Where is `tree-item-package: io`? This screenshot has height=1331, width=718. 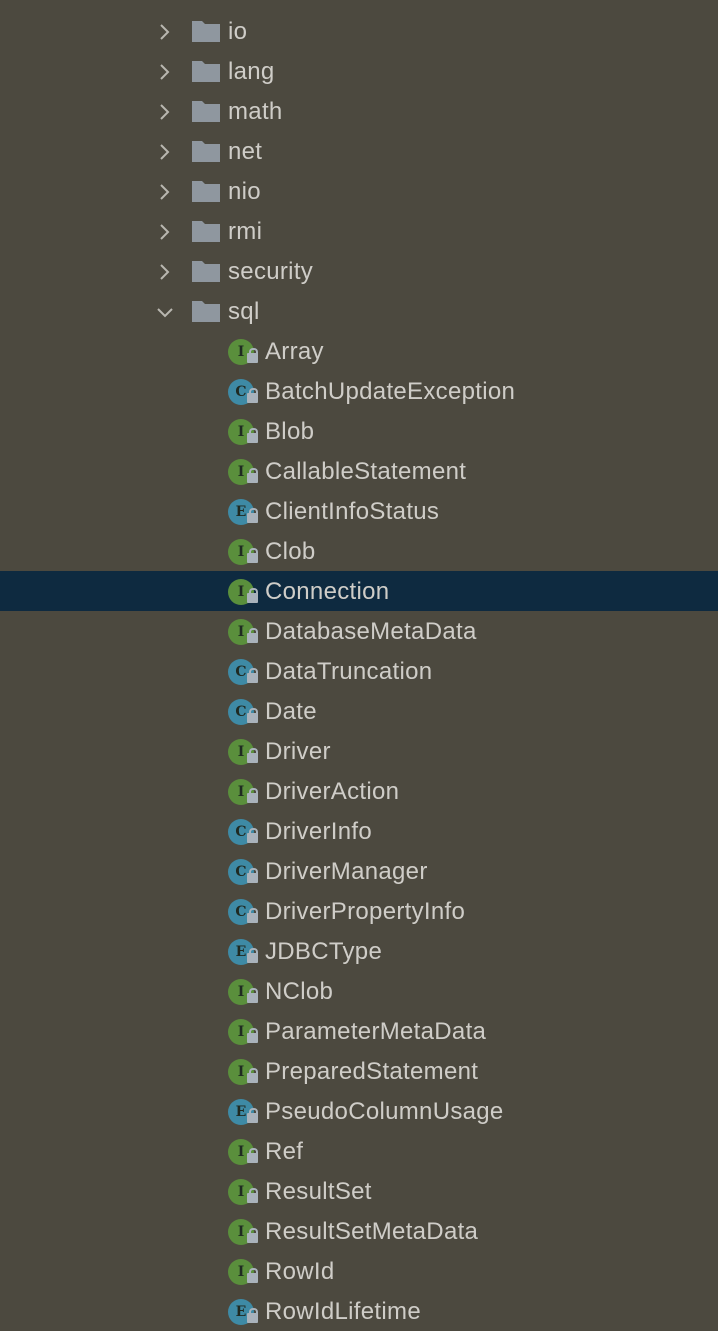
tree-item-package: io is located at coordinates (359, 31).